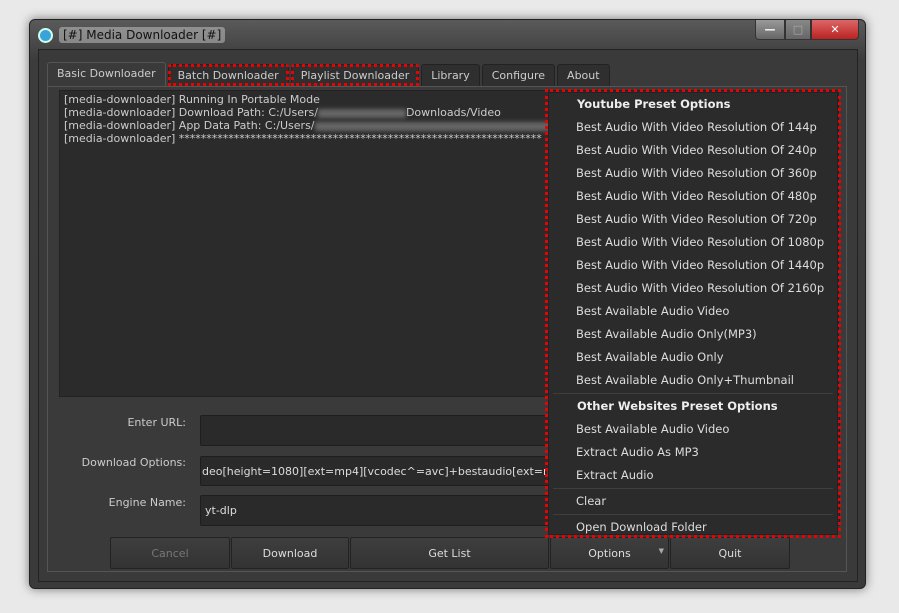 The height and width of the screenshot is (613, 899). I want to click on quit-button: Quit, so click(730, 553).